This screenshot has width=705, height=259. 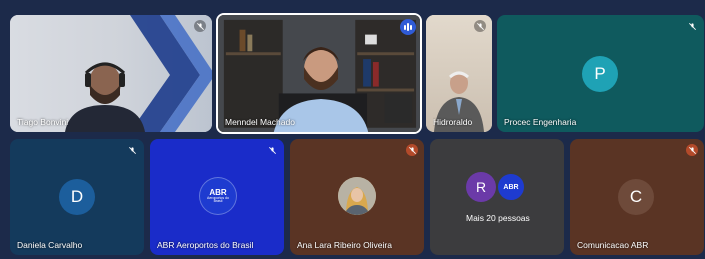 I want to click on participant-tile-tiago: Tiago Bonvini, so click(x=111, y=73).